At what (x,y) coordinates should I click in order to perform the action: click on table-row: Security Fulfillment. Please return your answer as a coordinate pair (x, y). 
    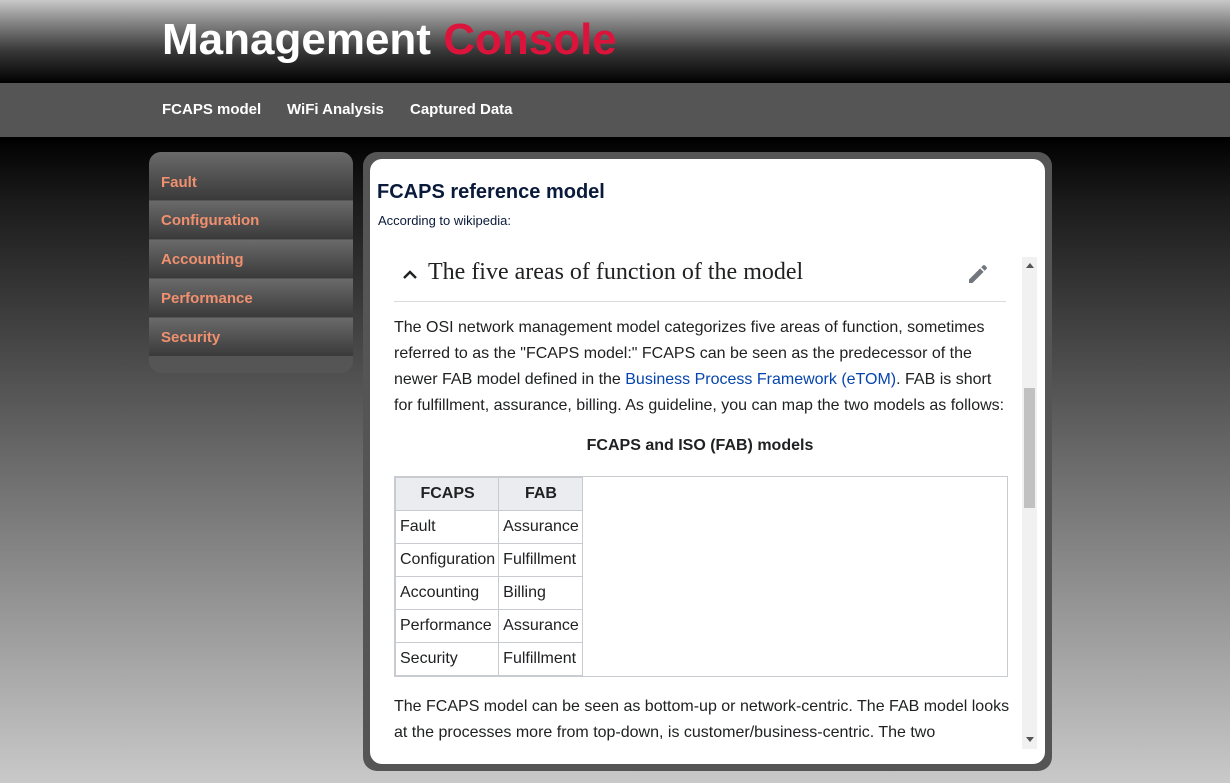
    Looking at the image, I should click on (488, 659).